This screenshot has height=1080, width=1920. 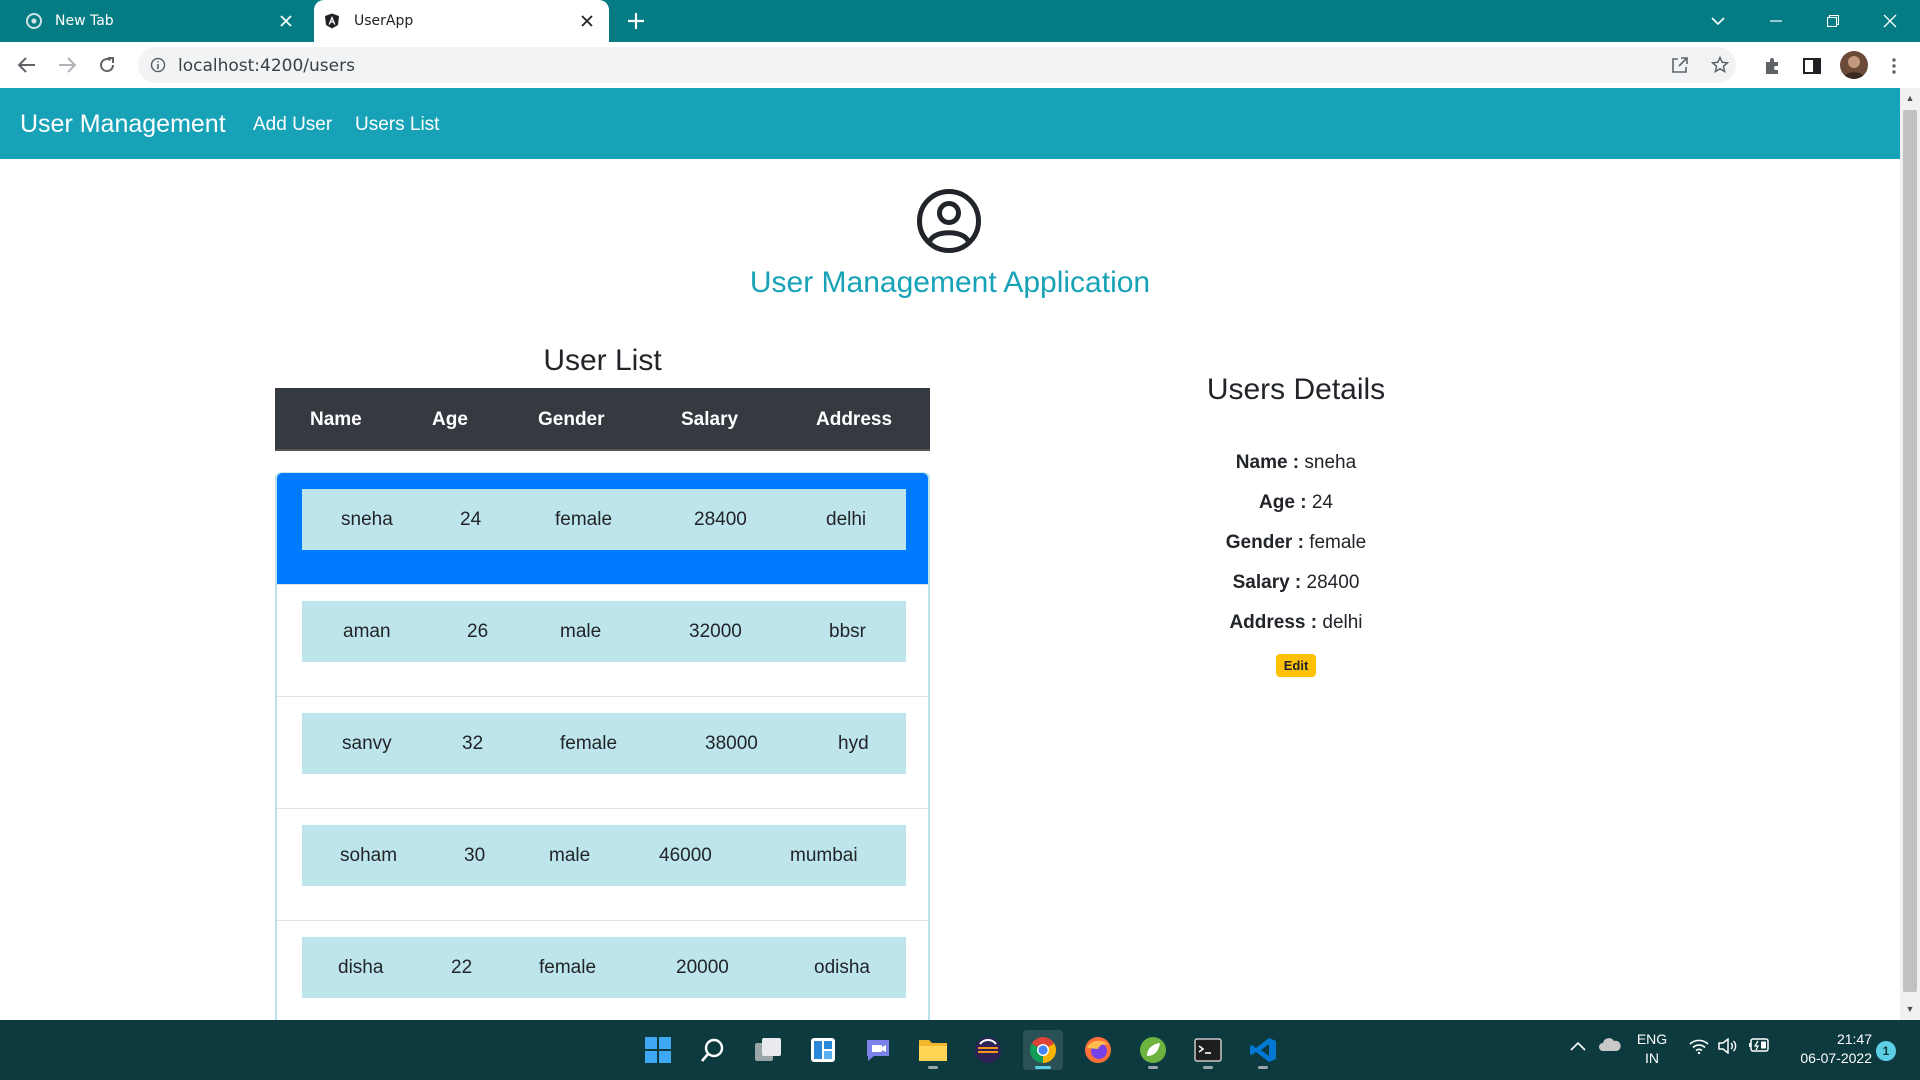 What do you see at coordinates (878, 1050) in the screenshot?
I see `teams-chat-icon` at bounding box center [878, 1050].